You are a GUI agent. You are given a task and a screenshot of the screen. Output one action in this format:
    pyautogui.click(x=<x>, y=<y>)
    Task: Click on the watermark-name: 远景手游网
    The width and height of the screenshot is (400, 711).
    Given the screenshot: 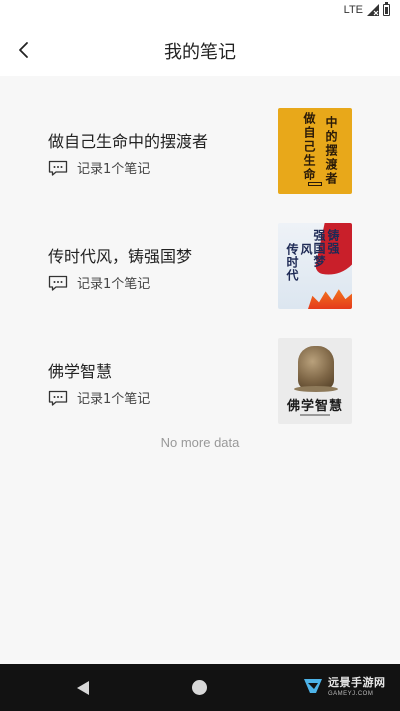 What is the action you would take?
    pyautogui.click(x=357, y=682)
    